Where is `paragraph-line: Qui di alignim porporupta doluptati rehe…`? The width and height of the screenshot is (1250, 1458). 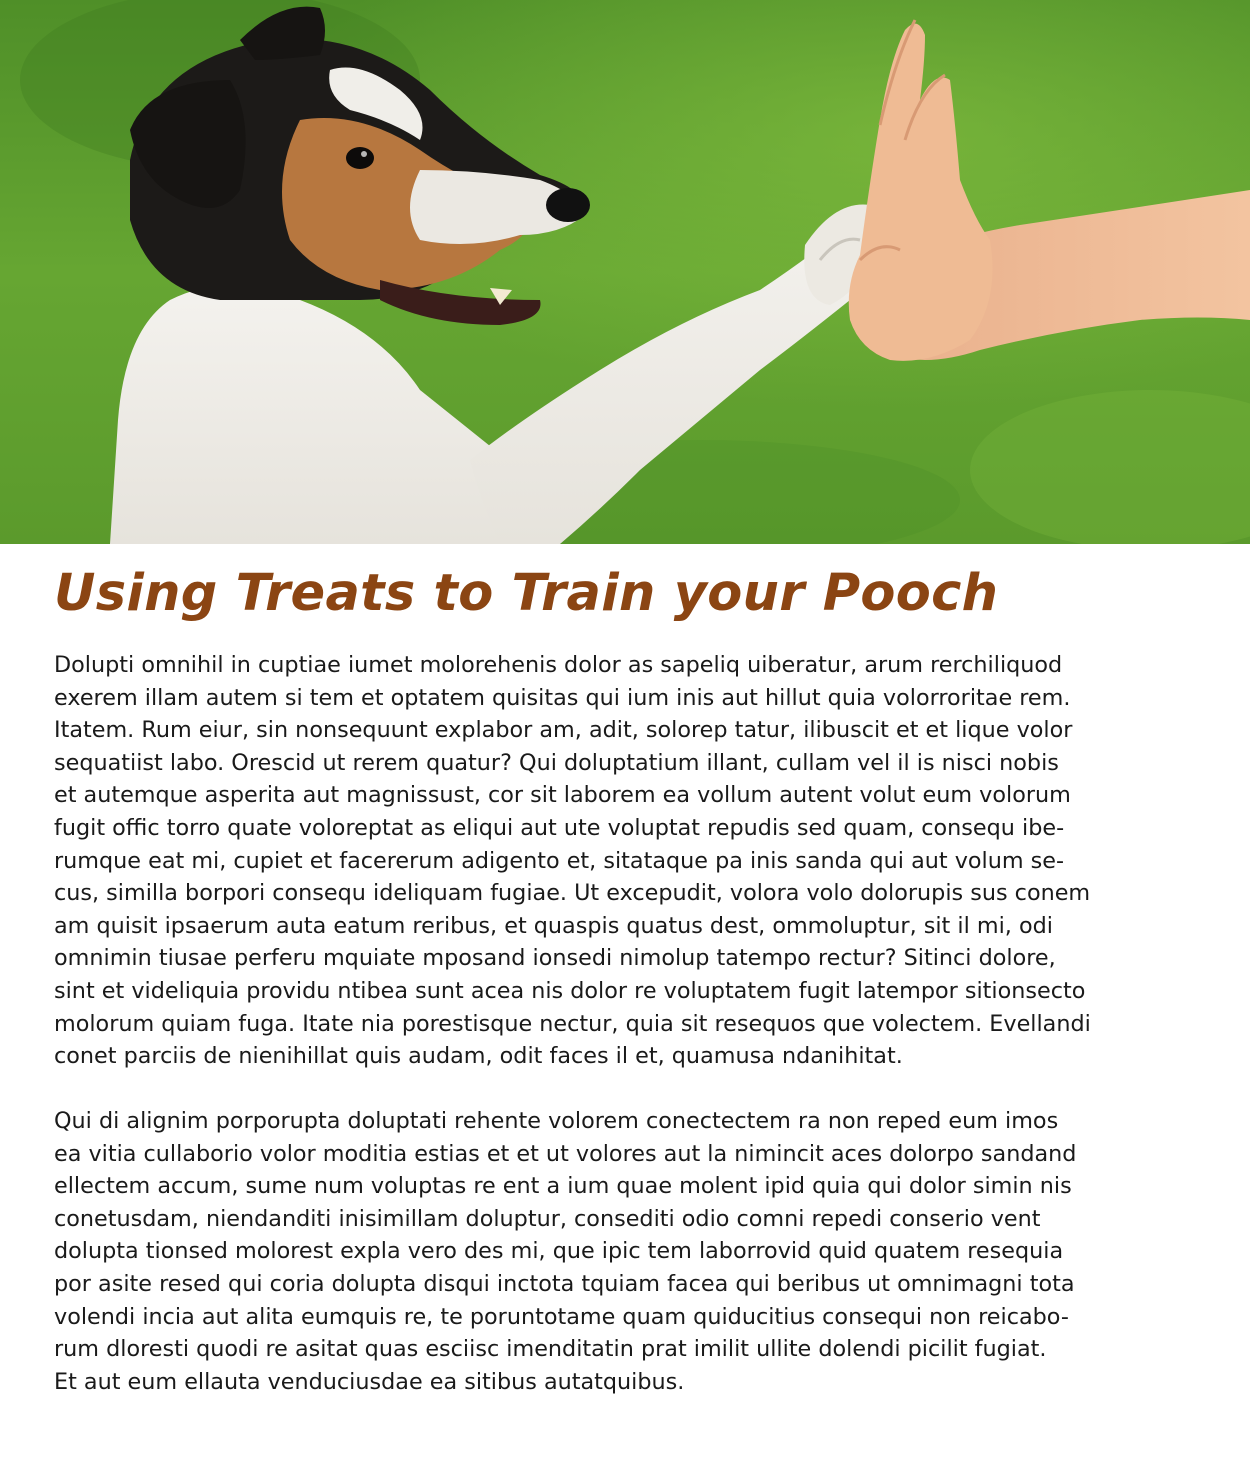
paragraph-line: Qui di alignim porporupta doluptati rehe… is located at coordinates (556, 1121).